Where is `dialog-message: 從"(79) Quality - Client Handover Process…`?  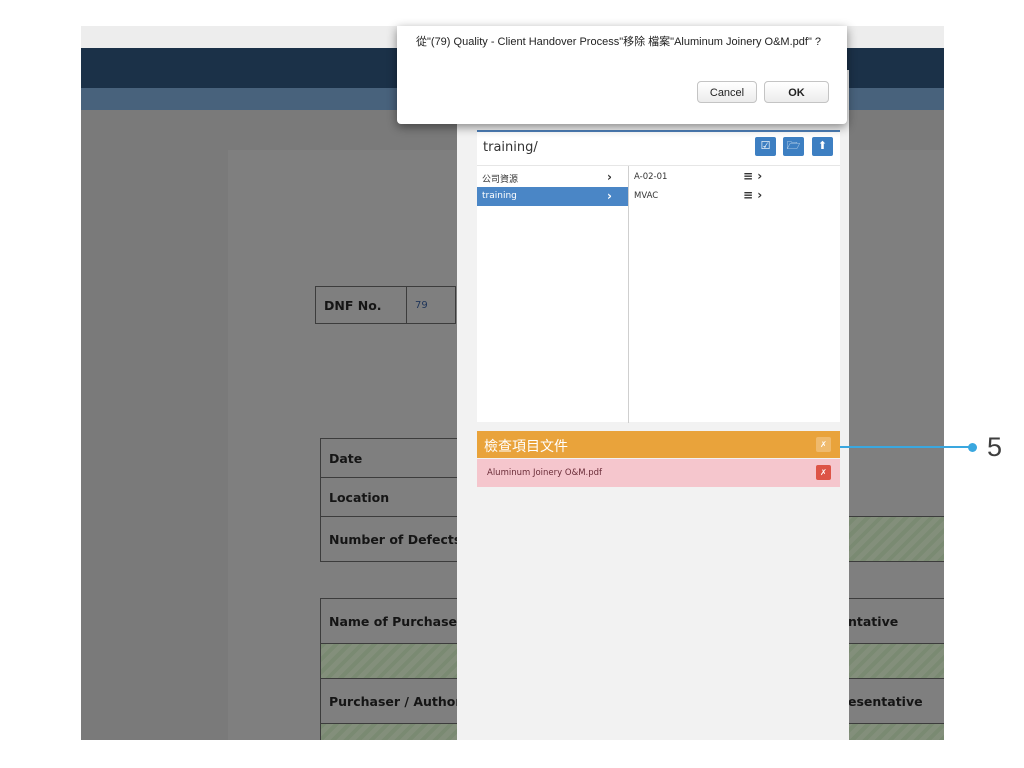
dialog-message: 從"(79) Quality - Client Handover Process… is located at coordinates (619, 42).